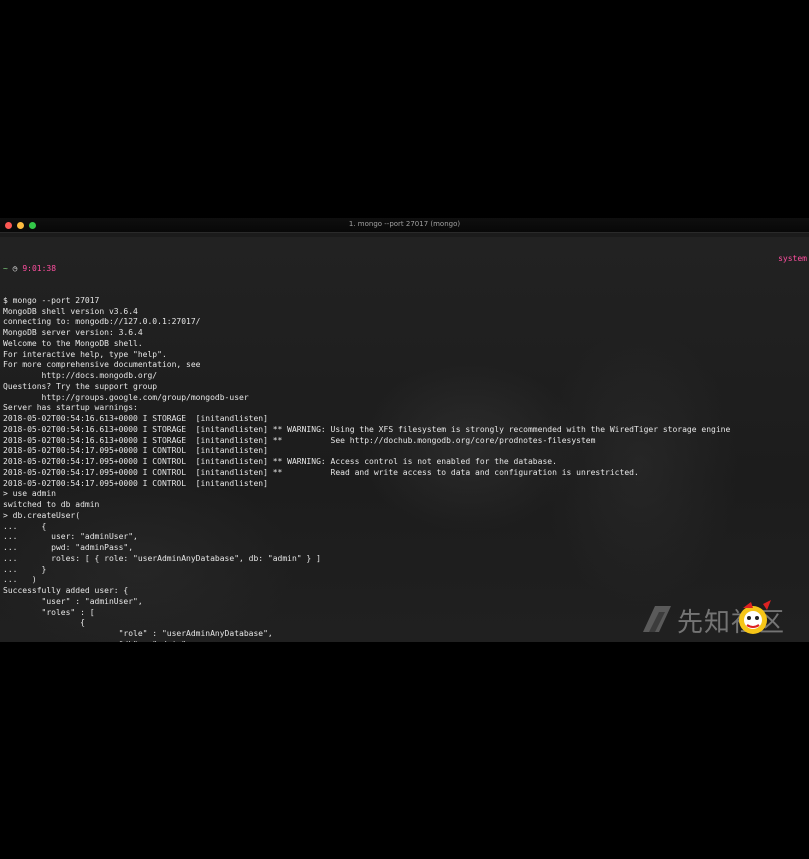 Image resolution: width=809 pixels, height=859 pixels. What do you see at coordinates (80, 386) in the screenshot?
I see `output-line: Questions? Try the support group` at bounding box center [80, 386].